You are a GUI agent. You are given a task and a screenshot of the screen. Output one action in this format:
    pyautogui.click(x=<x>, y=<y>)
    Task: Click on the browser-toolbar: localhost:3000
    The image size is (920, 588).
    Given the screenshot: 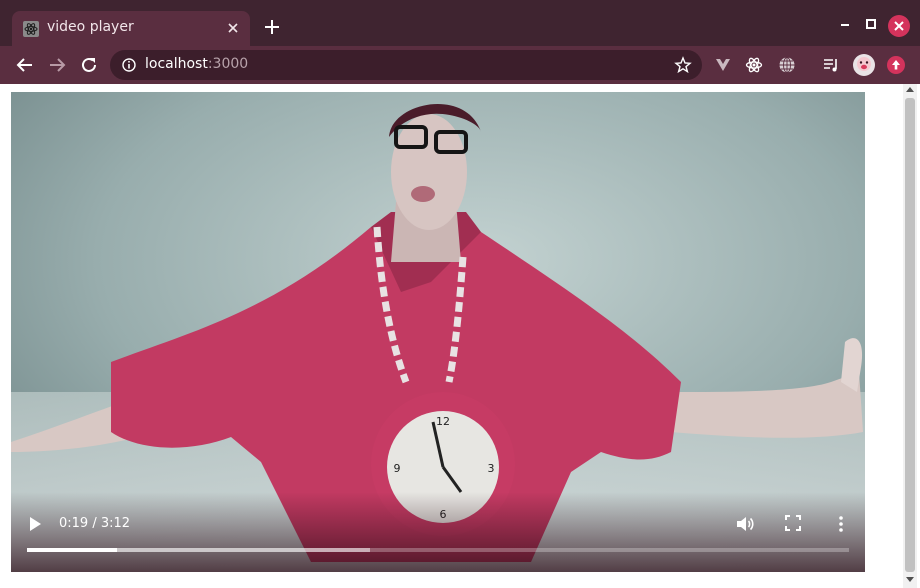 What is the action you would take?
    pyautogui.click(x=460, y=65)
    